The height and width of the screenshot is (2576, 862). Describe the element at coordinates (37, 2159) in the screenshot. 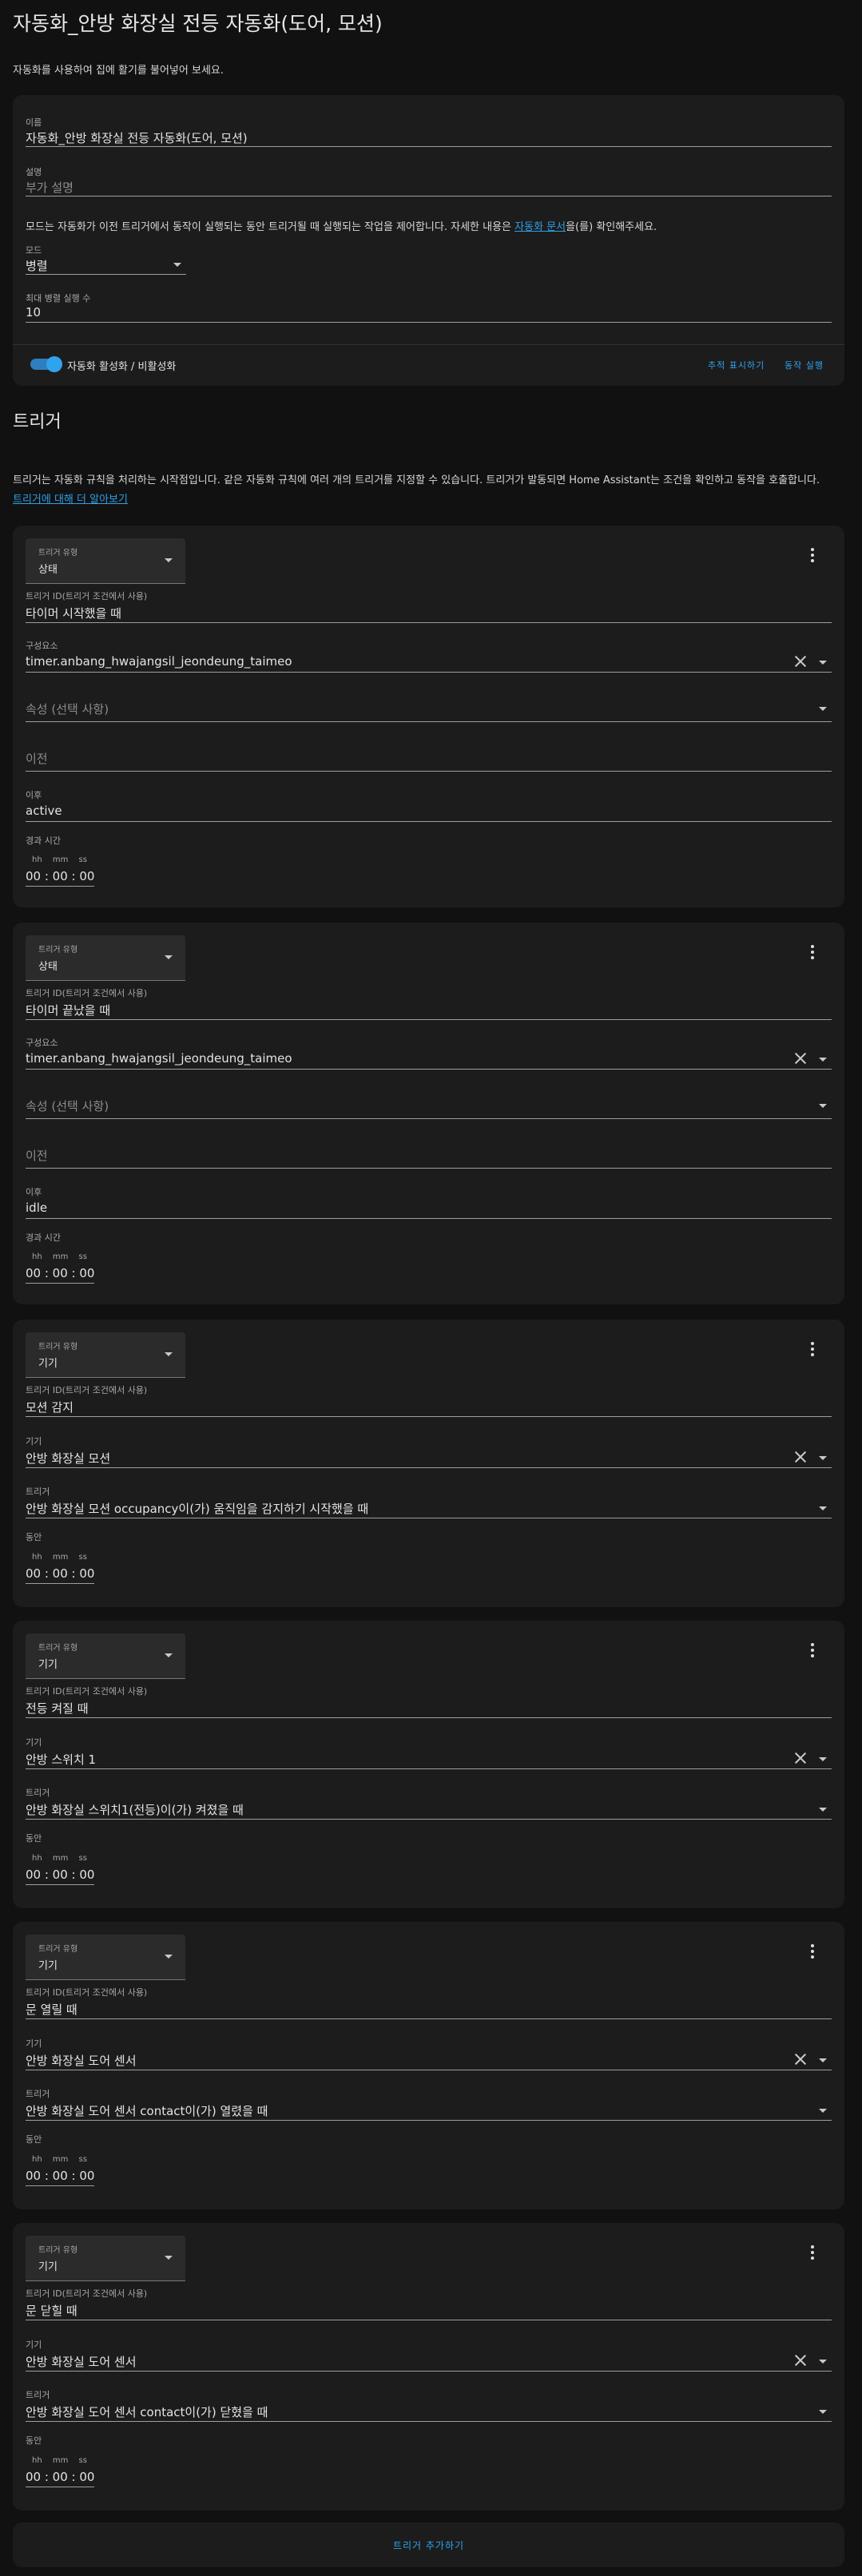

I see `hh-label: hh` at that location.